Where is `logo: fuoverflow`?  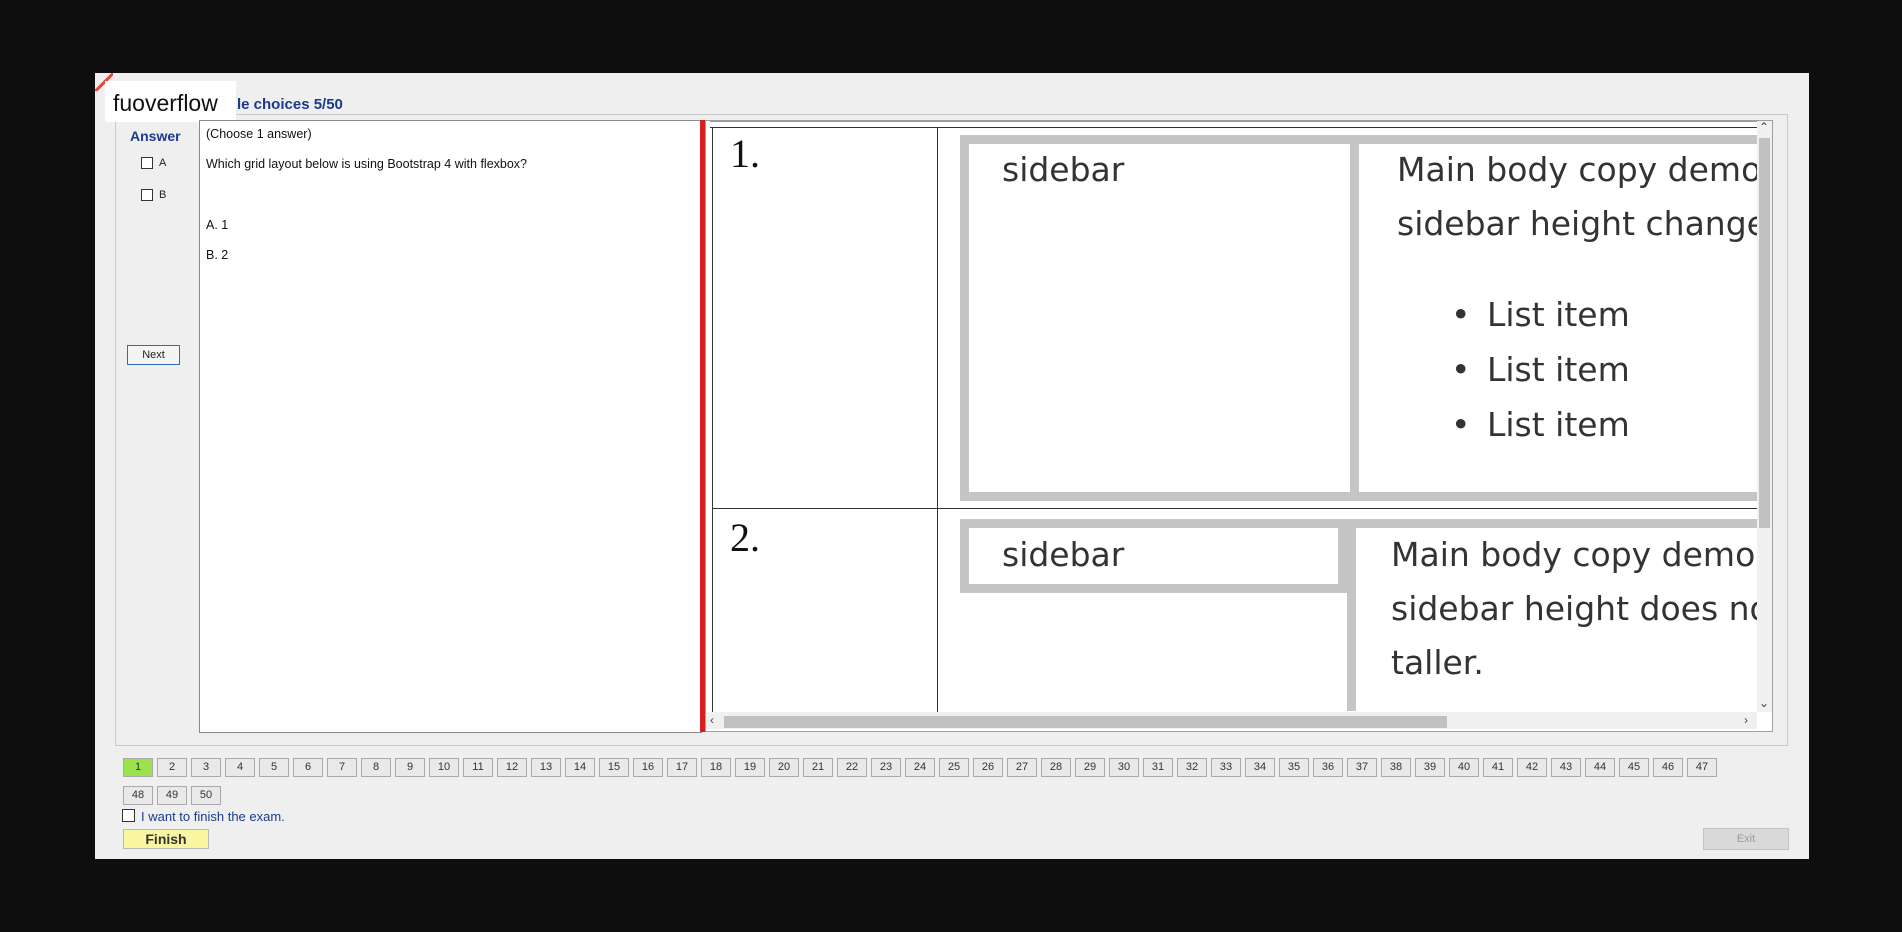
logo: fuoverflow is located at coordinates (165, 103).